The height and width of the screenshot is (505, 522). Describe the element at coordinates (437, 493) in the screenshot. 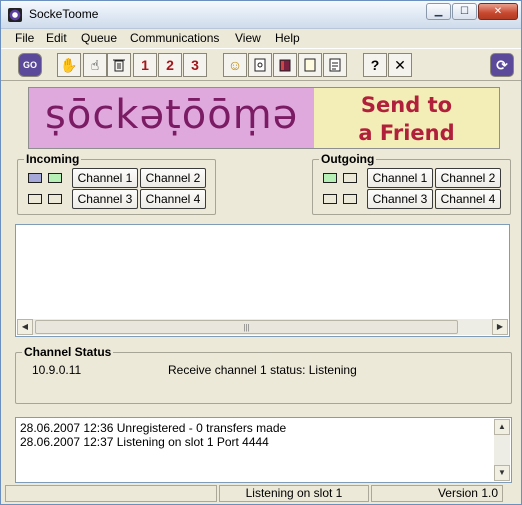

I see `status-version: Version 1.0` at that location.